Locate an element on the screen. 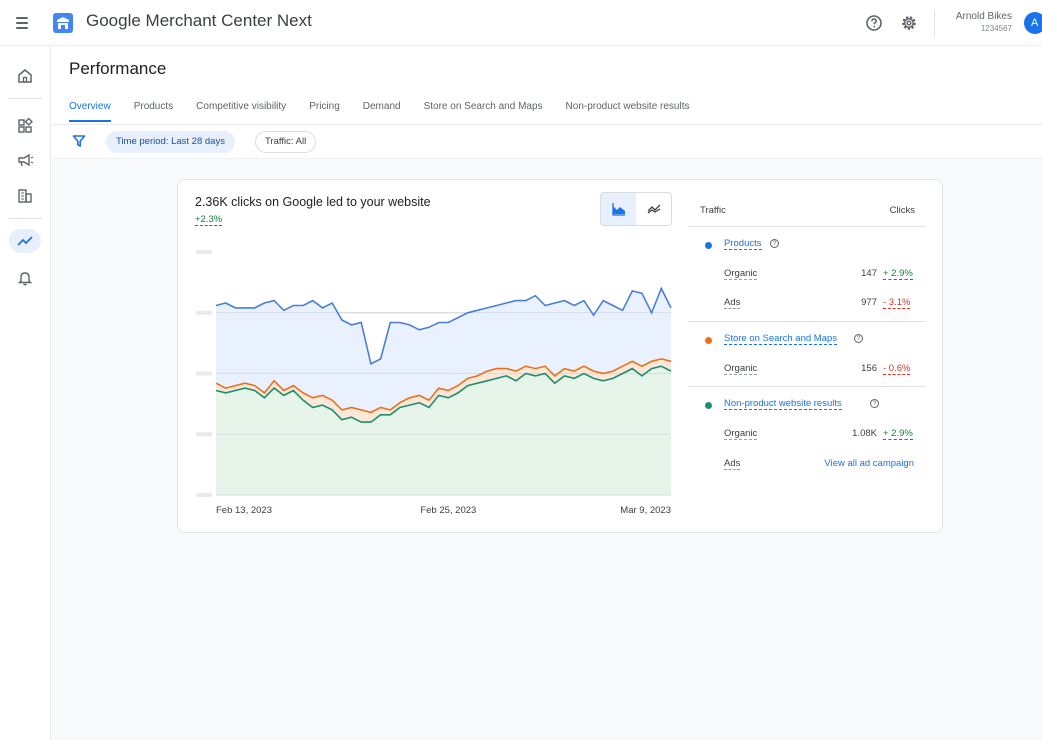  nonproduct-link: Non-product website results is located at coordinates (783, 404).